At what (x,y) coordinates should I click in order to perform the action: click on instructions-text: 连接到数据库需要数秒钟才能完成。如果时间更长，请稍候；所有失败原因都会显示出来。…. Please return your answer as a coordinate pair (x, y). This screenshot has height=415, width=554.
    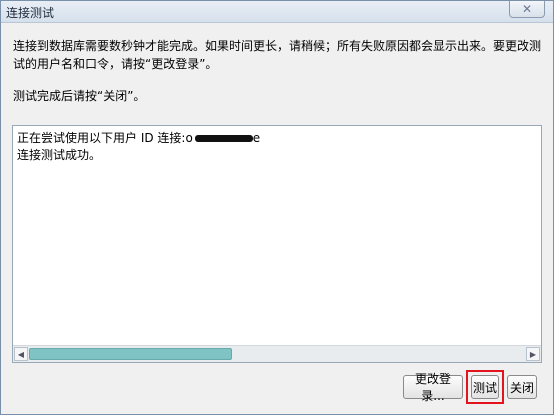
    Looking at the image, I should click on (277, 55).